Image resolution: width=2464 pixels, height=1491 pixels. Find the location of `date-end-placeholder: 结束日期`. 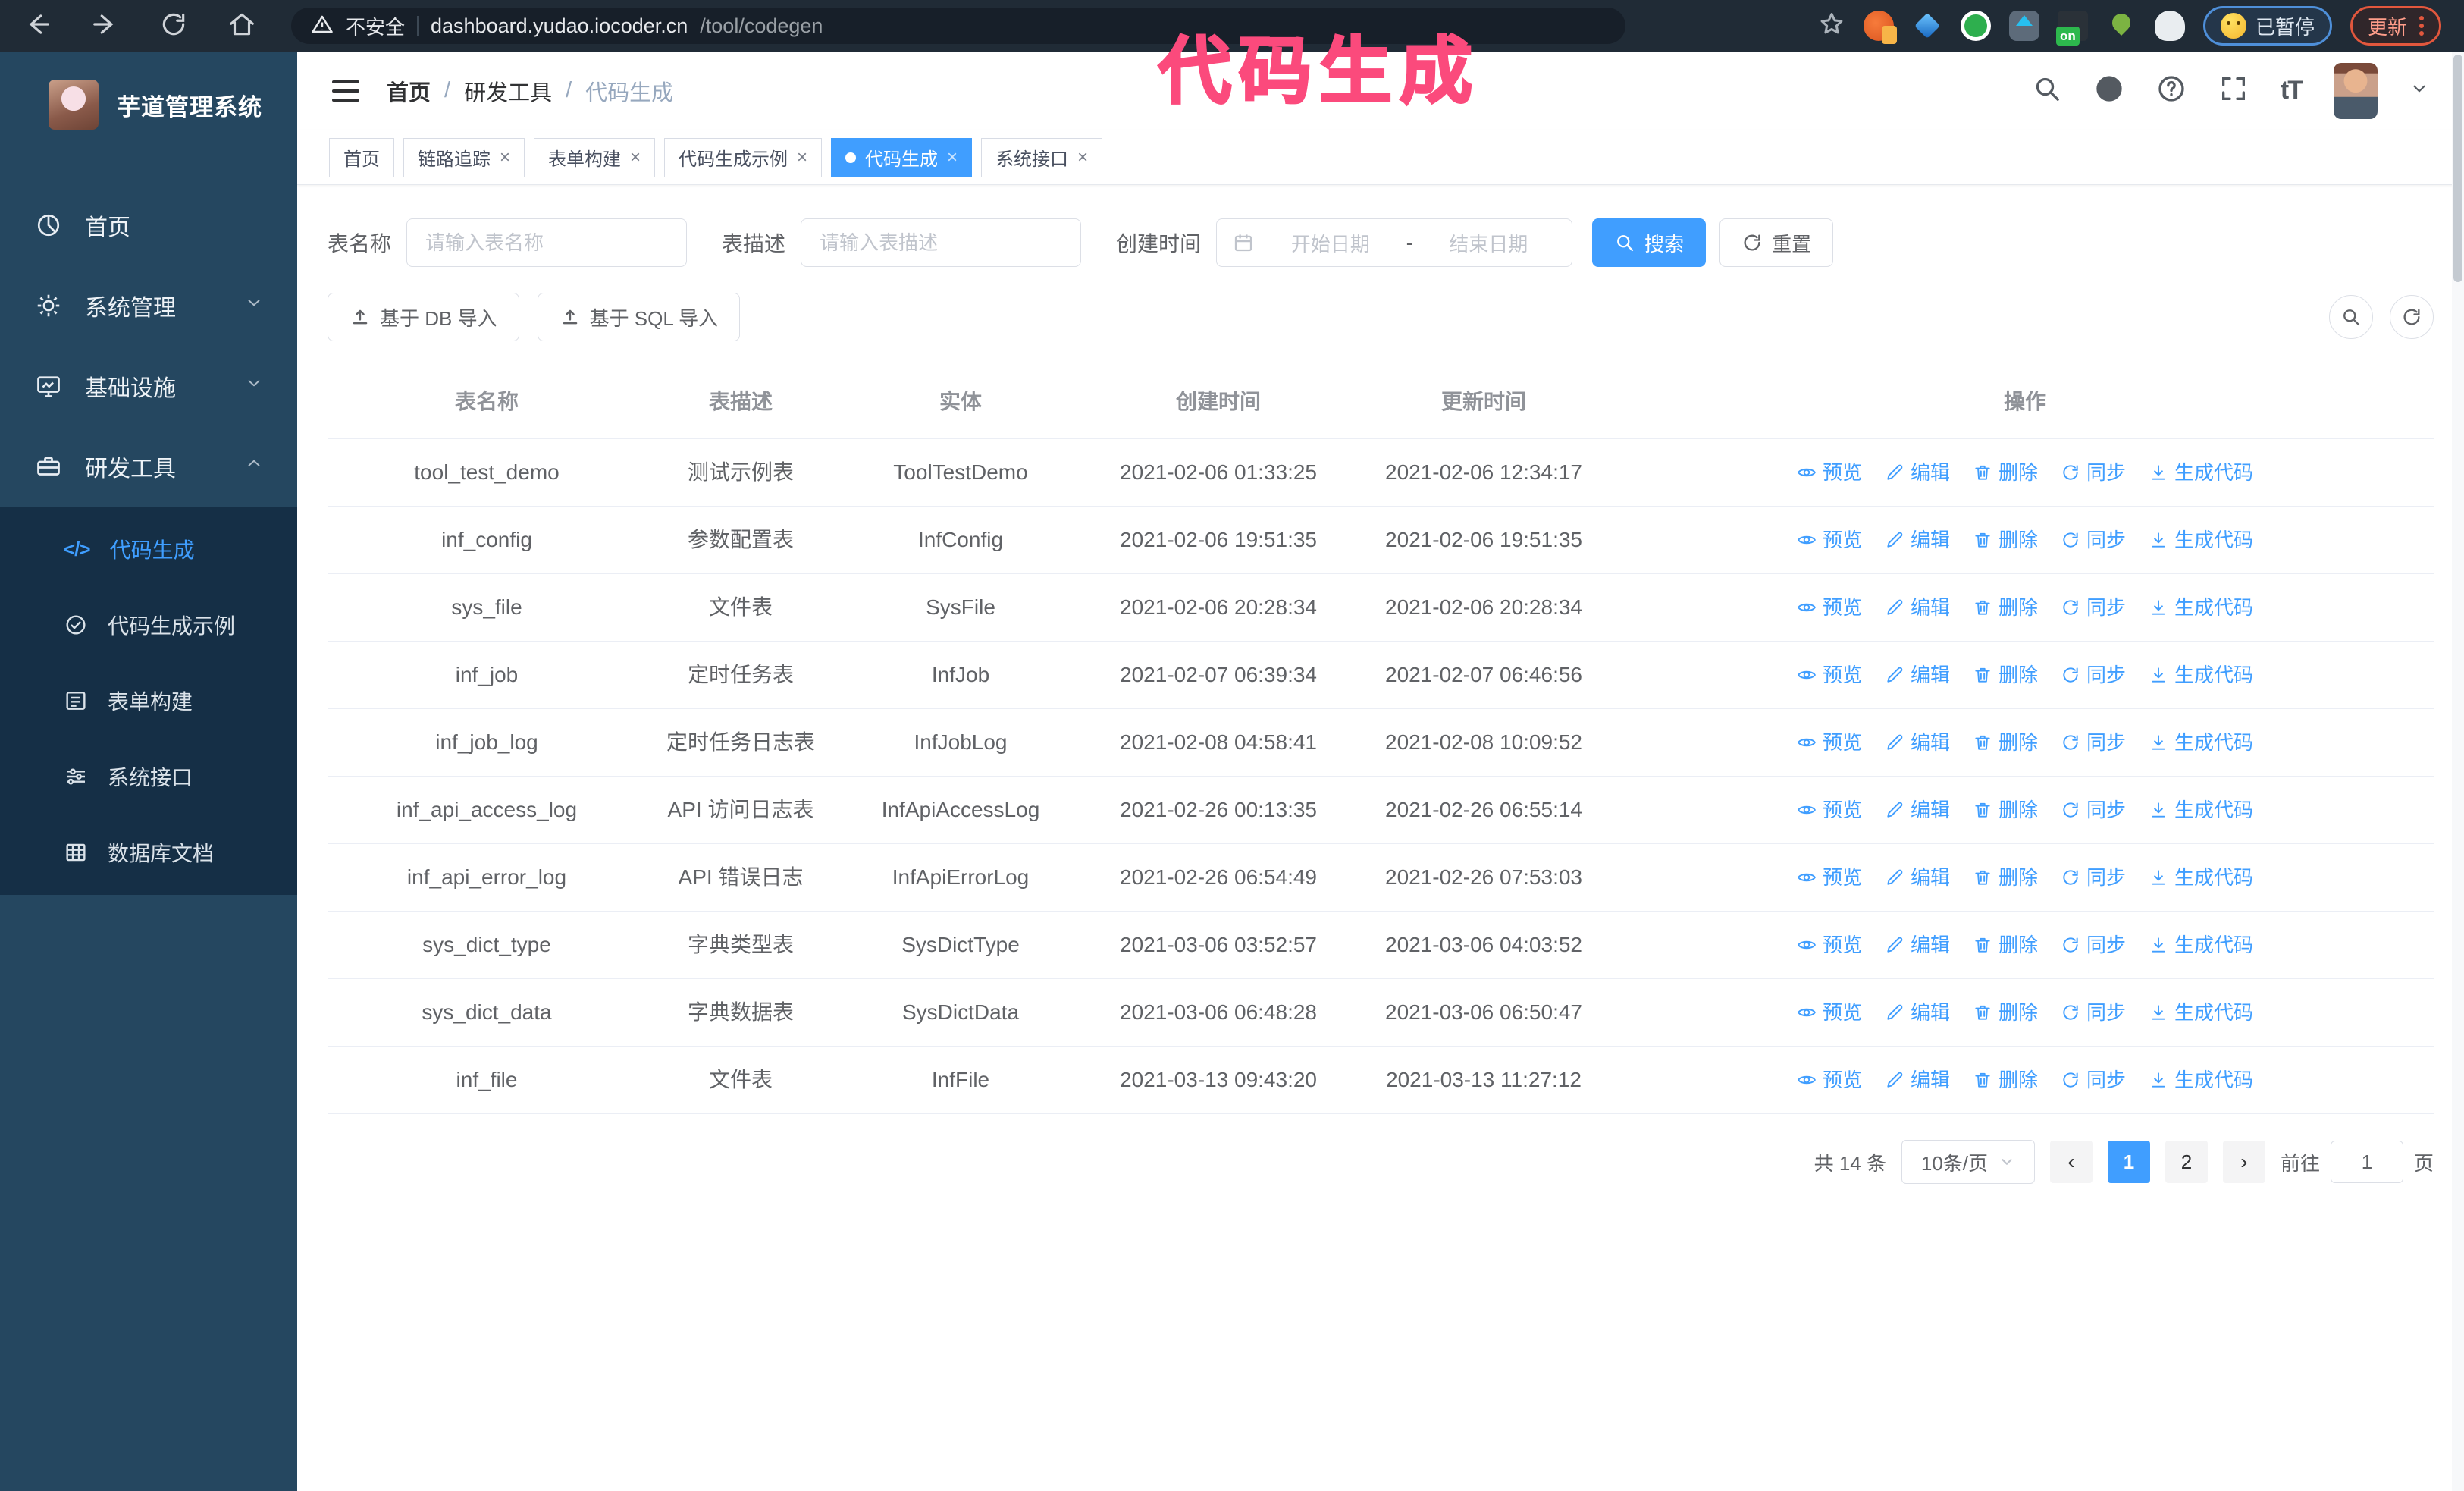

date-end-placeholder: 结束日期 is located at coordinates (1488, 243).